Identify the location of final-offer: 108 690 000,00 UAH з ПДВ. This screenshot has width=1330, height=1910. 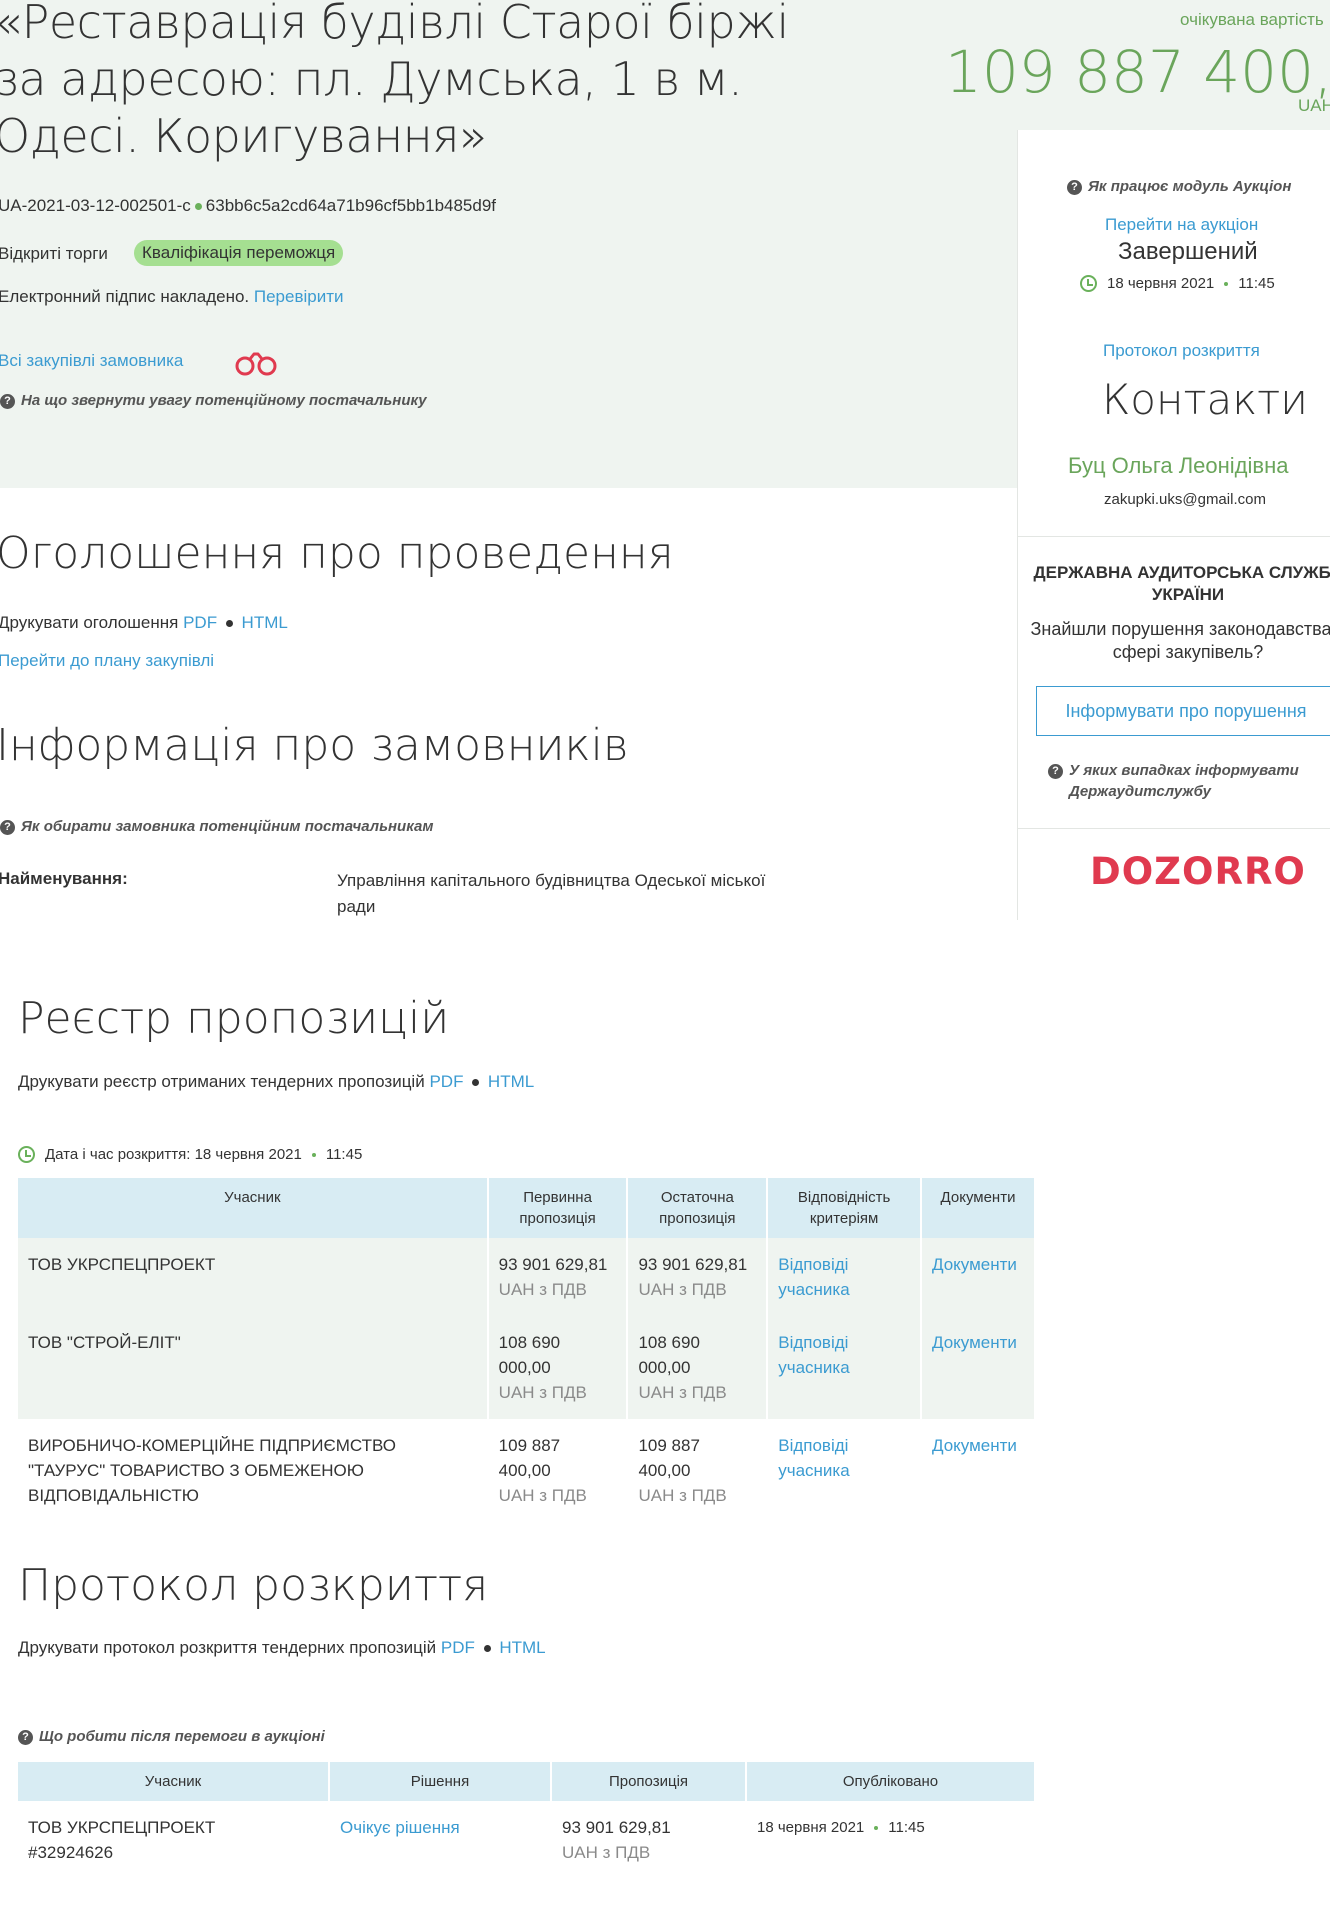
(697, 1367).